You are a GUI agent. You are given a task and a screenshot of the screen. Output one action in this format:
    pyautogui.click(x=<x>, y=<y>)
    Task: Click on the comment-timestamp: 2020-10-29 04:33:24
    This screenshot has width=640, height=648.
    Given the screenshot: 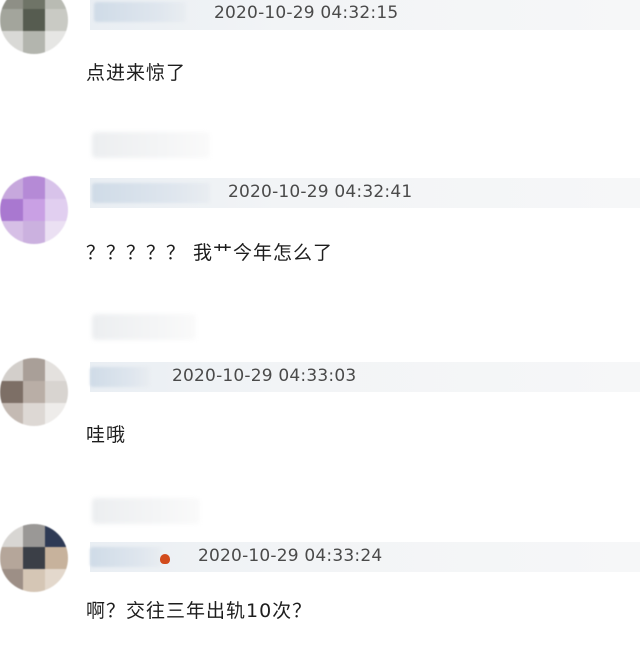 What is the action you would take?
    pyautogui.click(x=290, y=556)
    